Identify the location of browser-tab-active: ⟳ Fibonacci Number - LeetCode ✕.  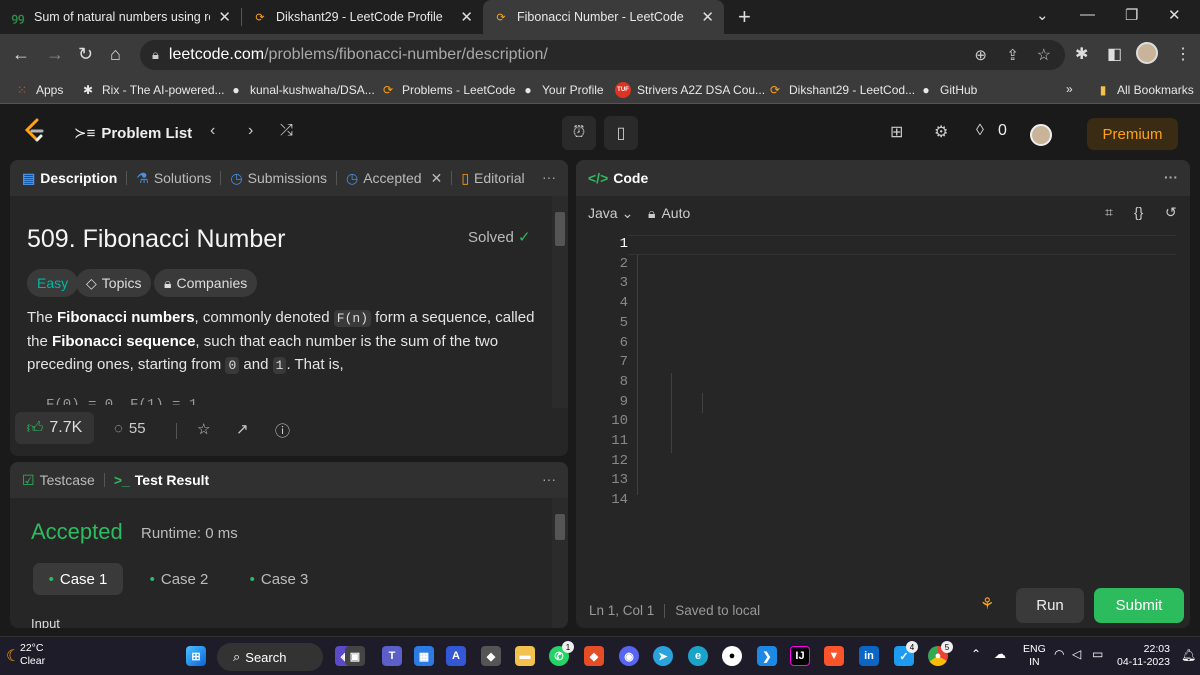
(603, 17).